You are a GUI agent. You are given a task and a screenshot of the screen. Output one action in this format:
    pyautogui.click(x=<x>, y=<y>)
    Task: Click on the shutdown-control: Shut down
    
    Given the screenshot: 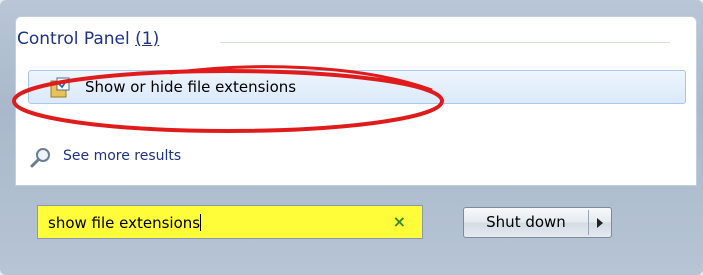 What is the action you would take?
    pyautogui.click(x=537, y=222)
    